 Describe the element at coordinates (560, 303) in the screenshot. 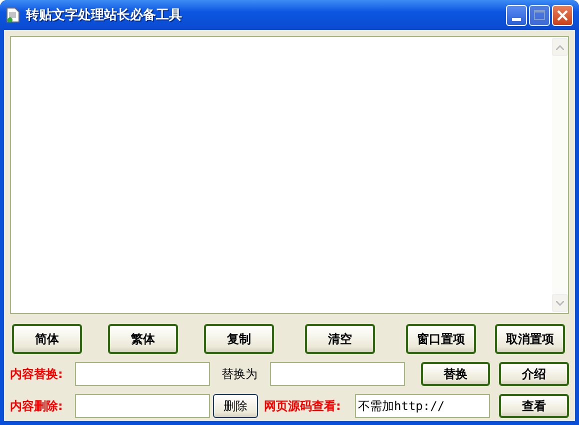

I see `scroll-down-icon` at that location.